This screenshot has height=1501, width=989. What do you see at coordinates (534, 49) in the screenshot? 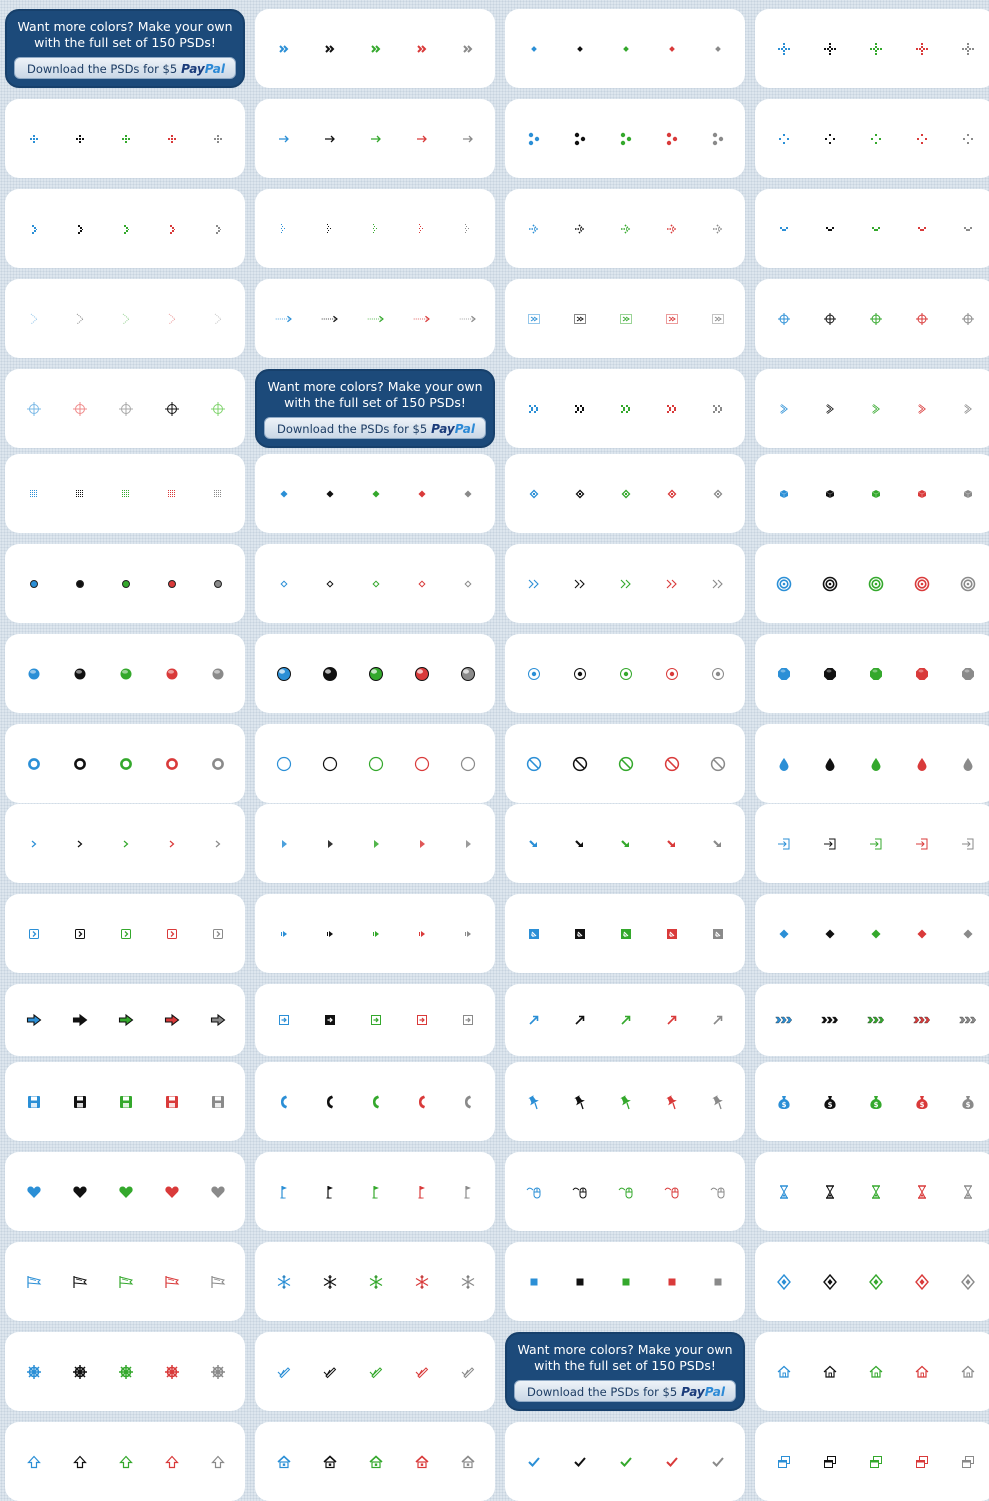
I see `dot-diamond-icon` at bounding box center [534, 49].